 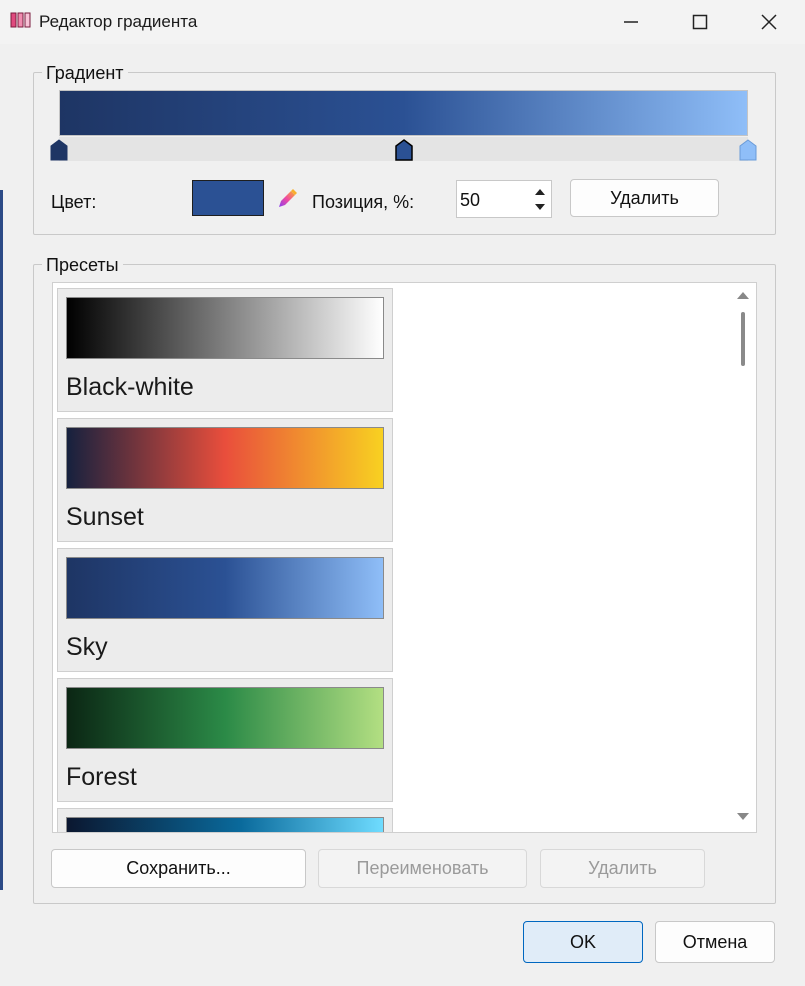 I want to click on gradient-editor-icon, so click(x=20, y=20).